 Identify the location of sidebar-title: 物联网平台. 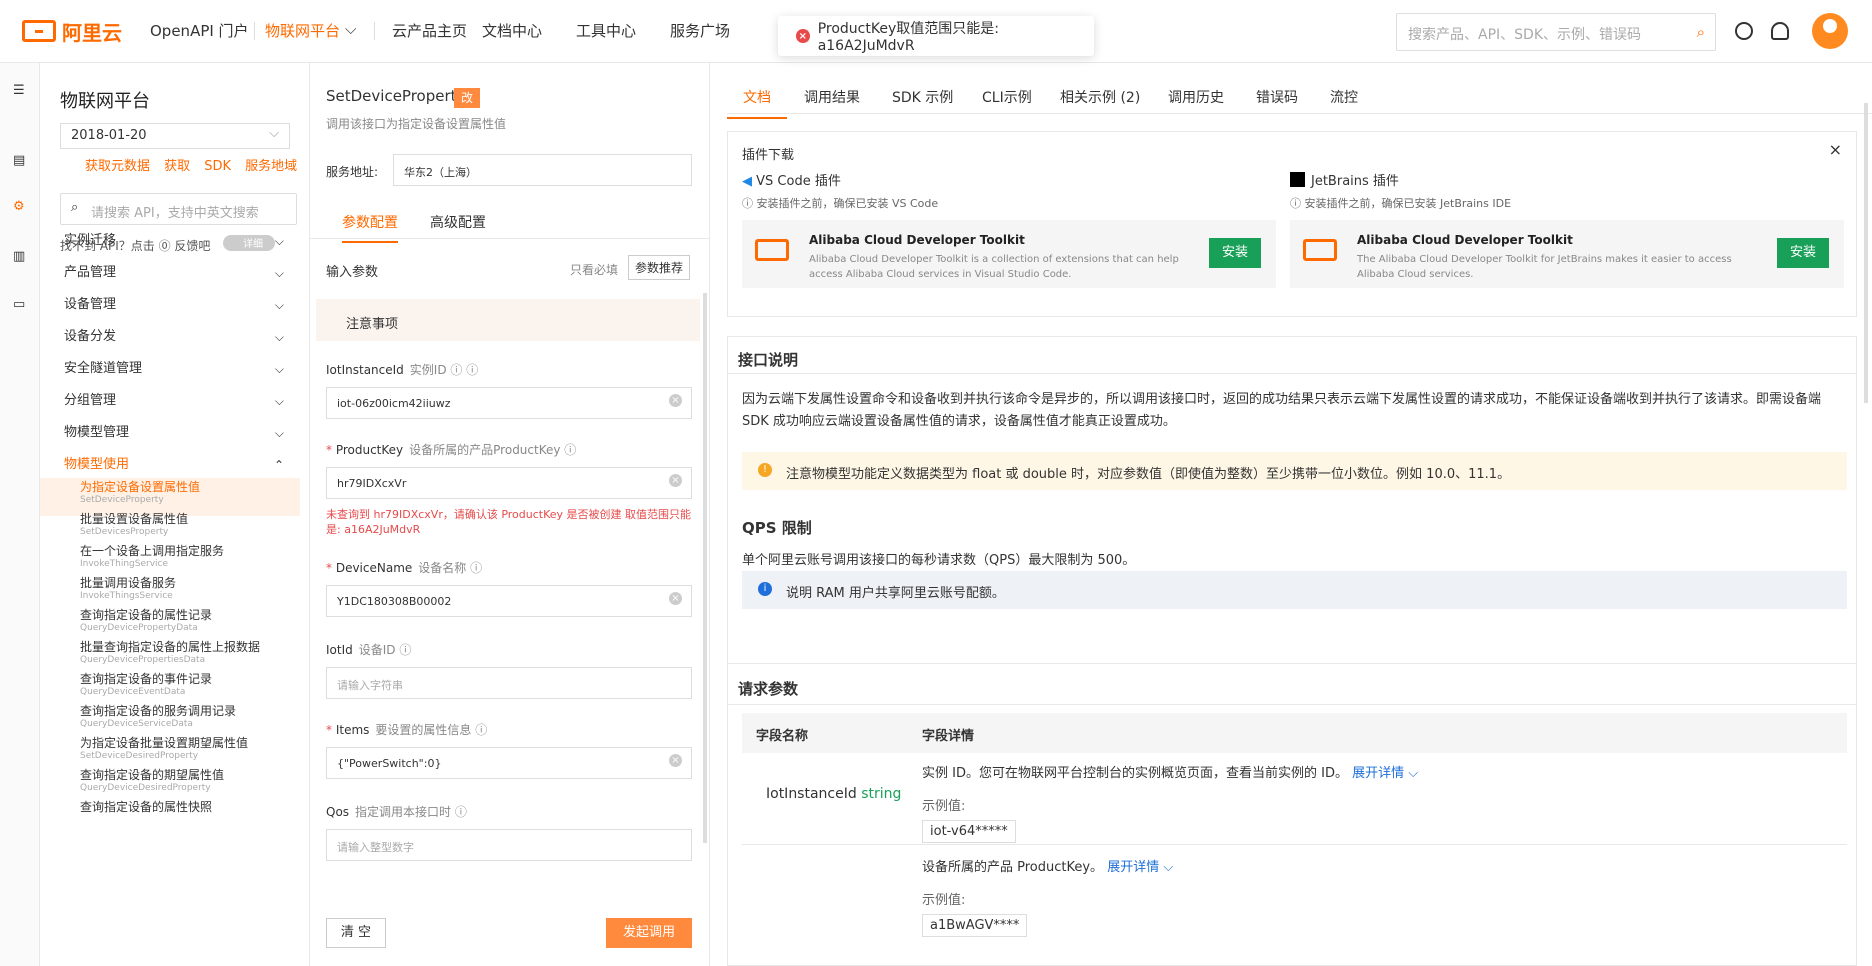
(105, 101).